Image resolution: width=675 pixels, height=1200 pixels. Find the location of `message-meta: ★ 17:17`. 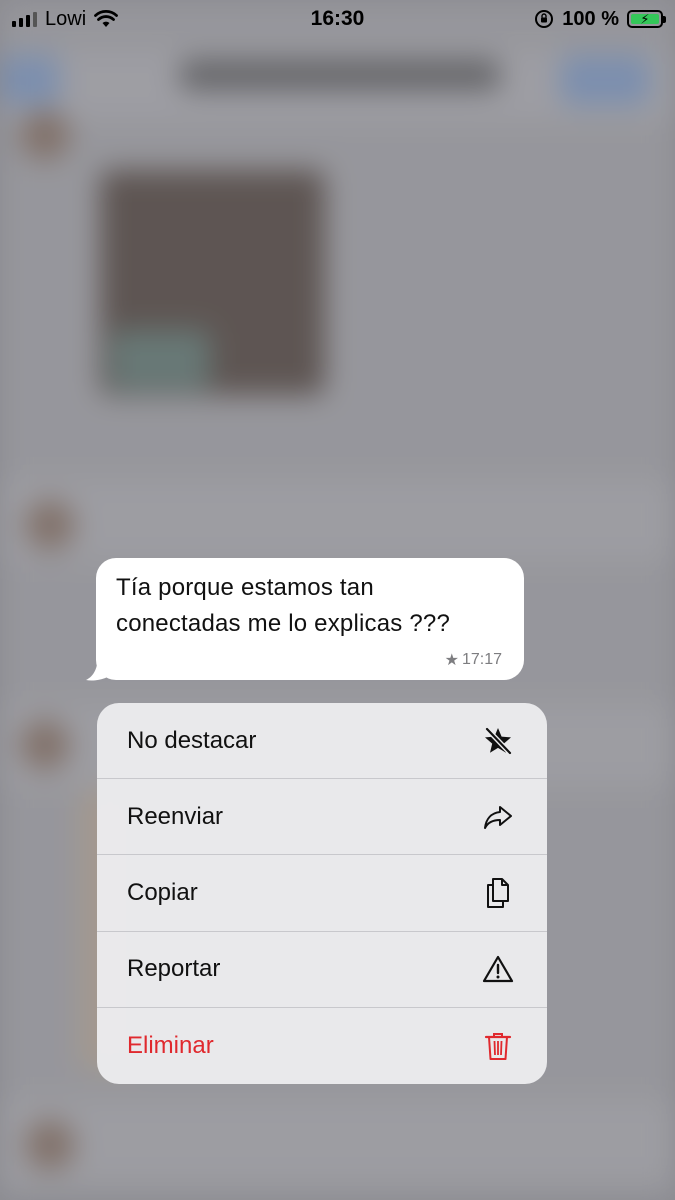

message-meta: ★ 17:17 is located at coordinates (473, 660).